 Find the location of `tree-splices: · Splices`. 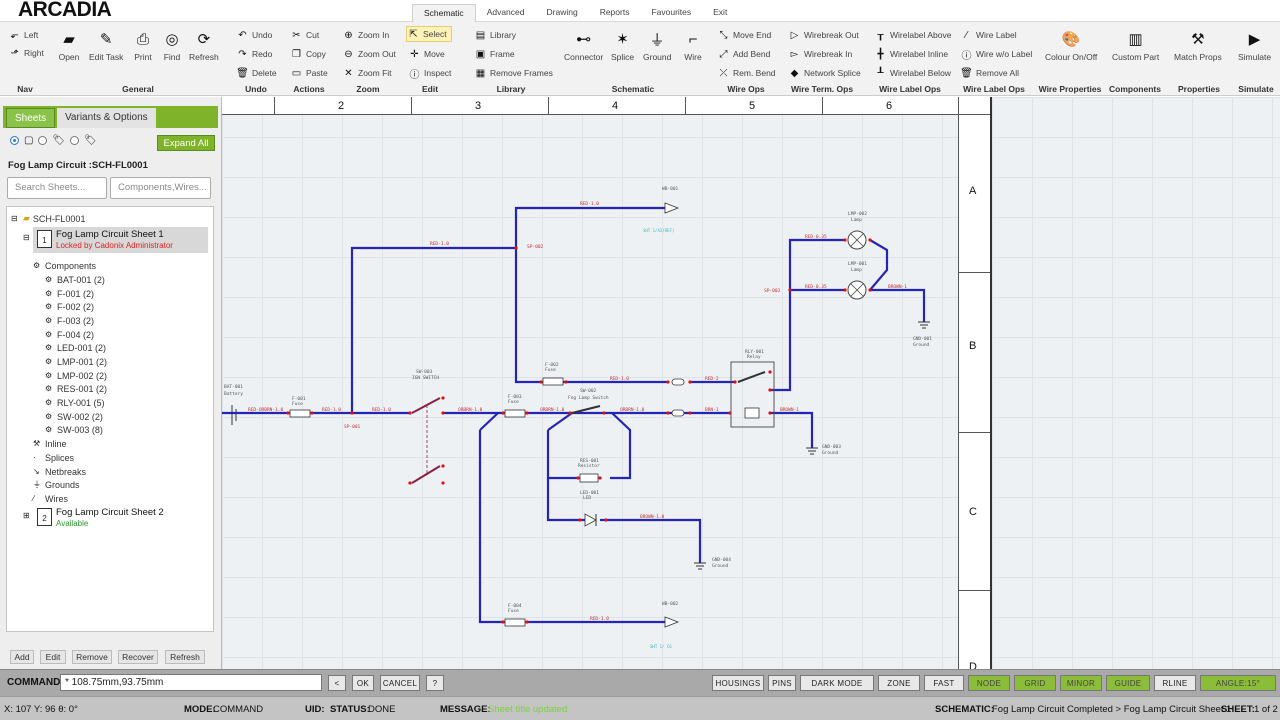

tree-splices: · Splices is located at coordinates (53, 458).